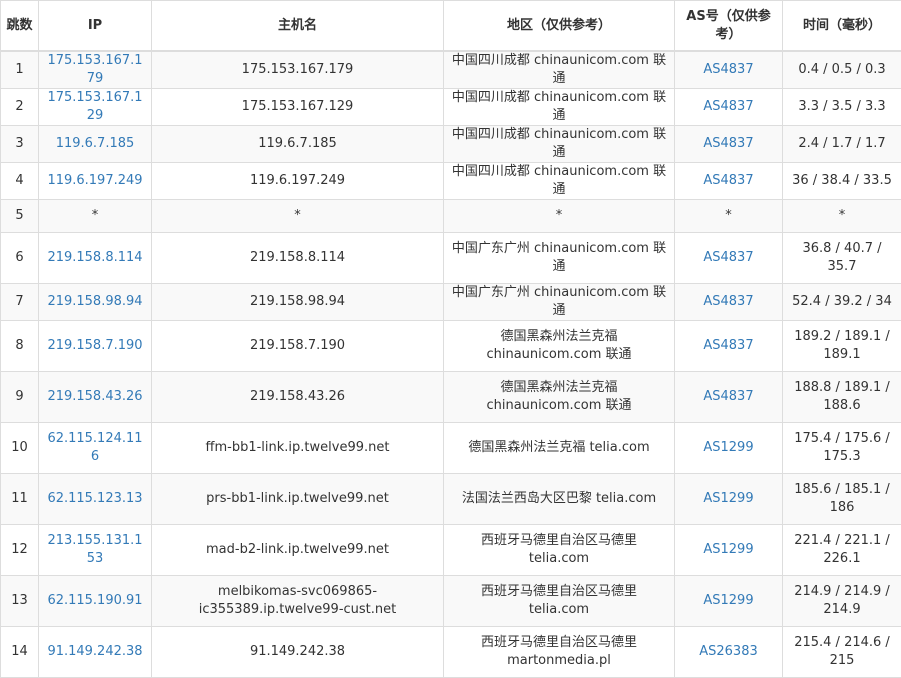  What do you see at coordinates (559, 652) in the screenshot?
I see `region-cell: 西班牙马德里自治区马德里 martonmedia.pl` at bounding box center [559, 652].